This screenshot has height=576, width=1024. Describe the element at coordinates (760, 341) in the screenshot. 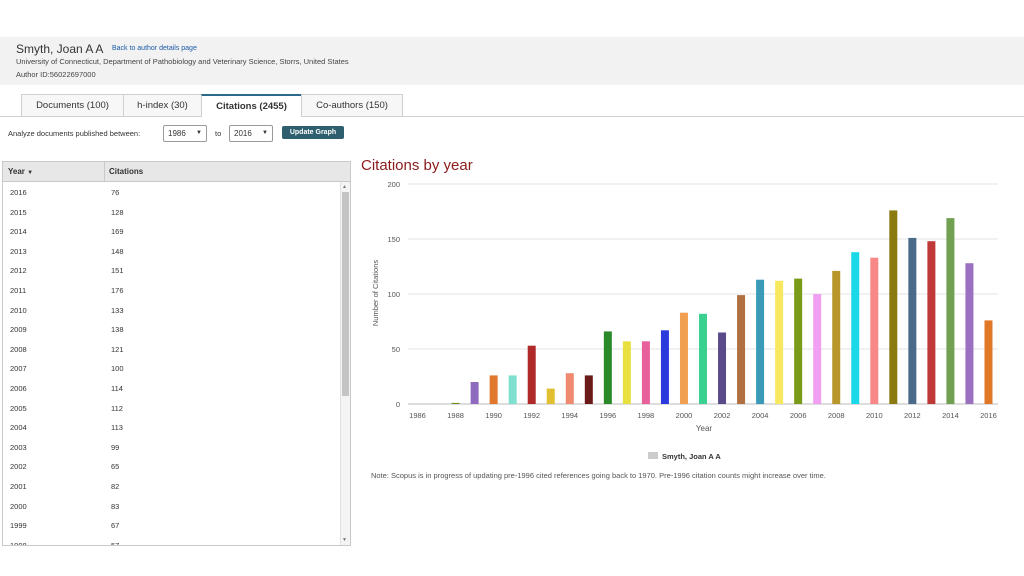

I see `bar-2004` at that location.